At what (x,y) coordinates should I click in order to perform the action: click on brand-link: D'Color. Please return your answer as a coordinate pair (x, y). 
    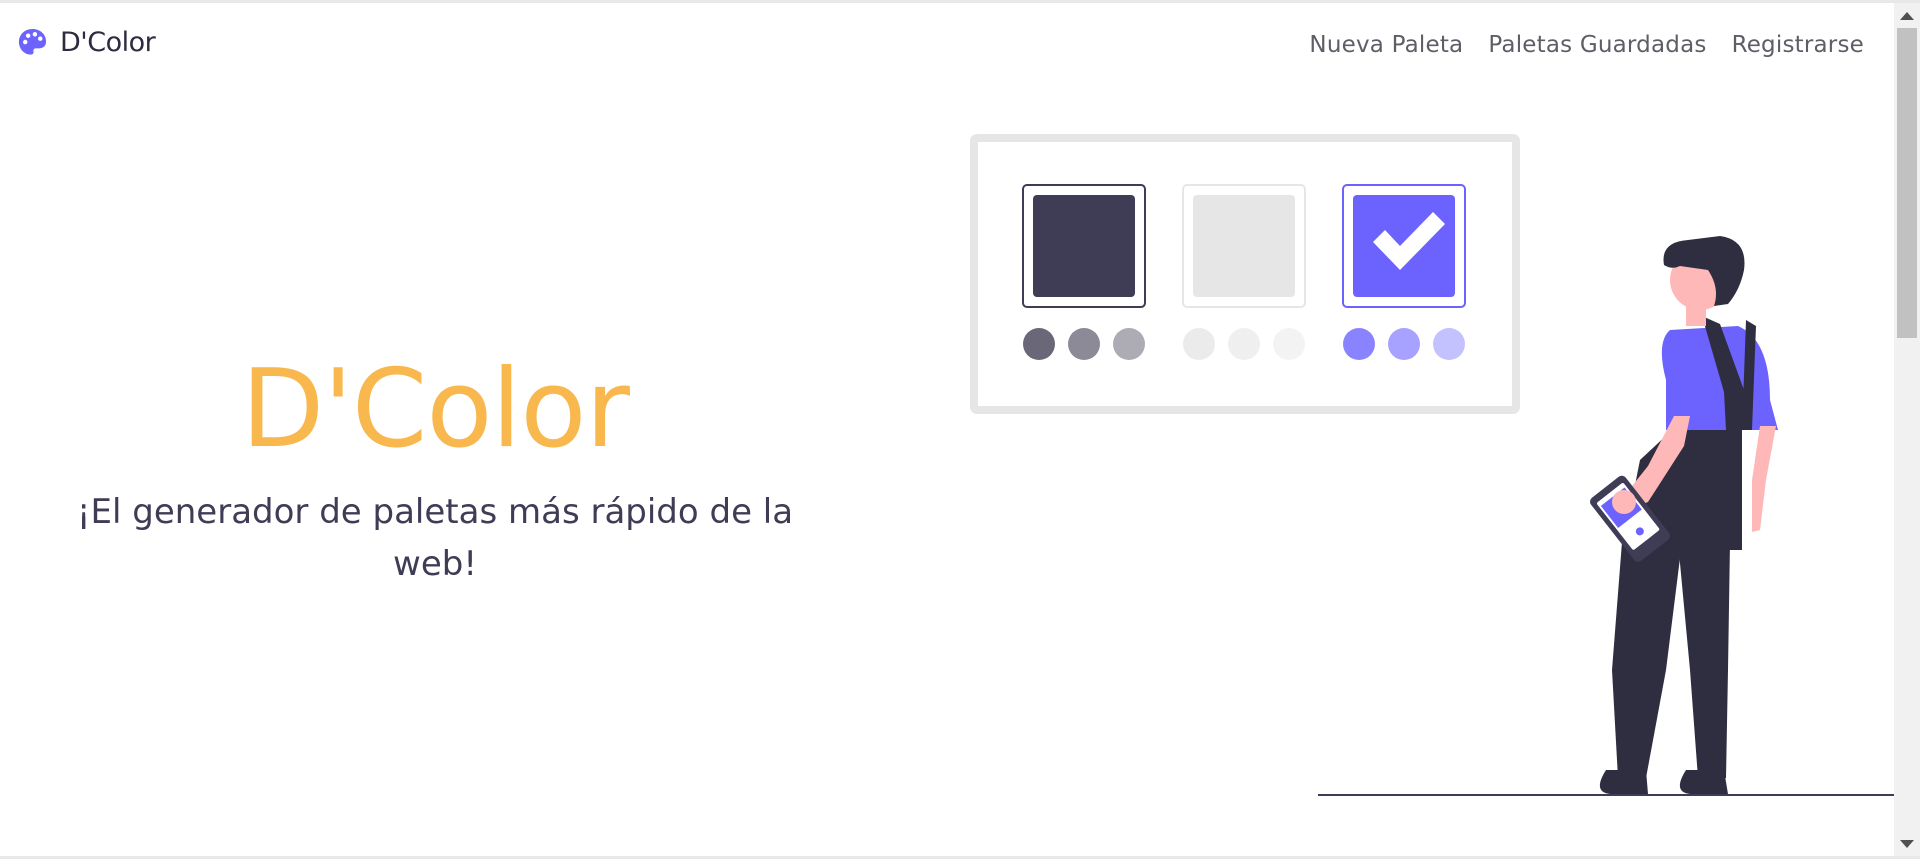
    Looking at the image, I should click on (86, 42).